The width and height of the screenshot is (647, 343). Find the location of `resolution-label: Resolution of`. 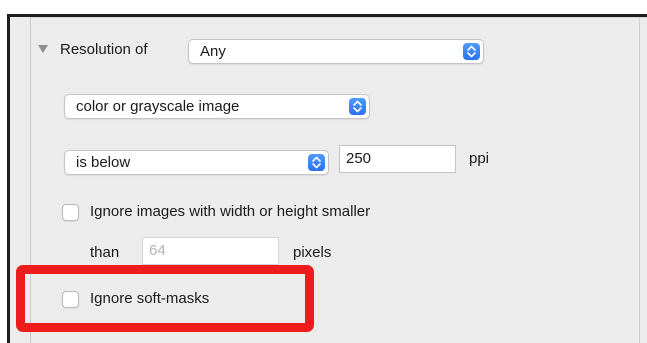

resolution-label: Resolution of is located at coordinates (104, 49).